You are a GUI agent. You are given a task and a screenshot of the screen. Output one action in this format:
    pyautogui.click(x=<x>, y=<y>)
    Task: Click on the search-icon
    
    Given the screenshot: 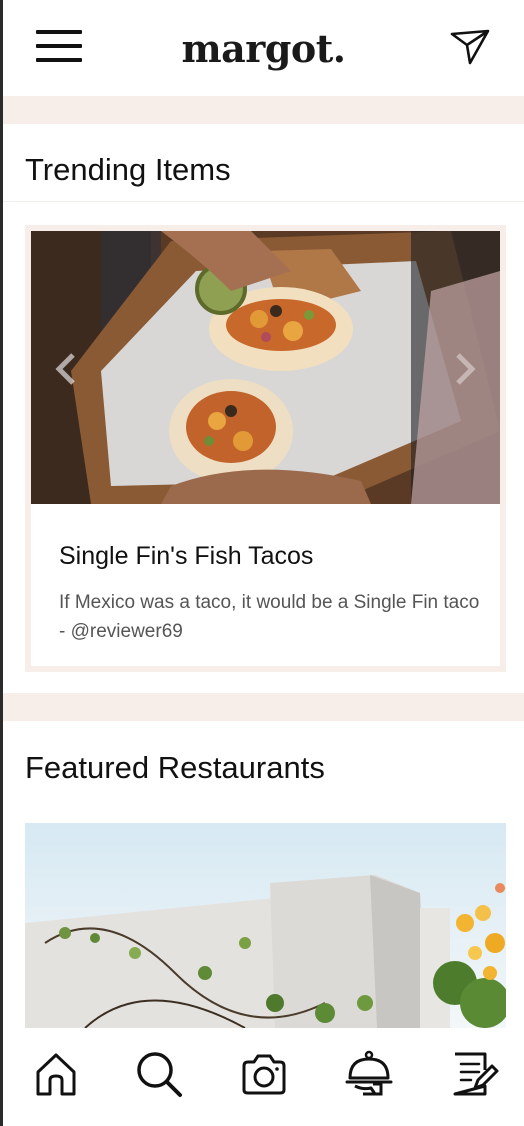 What is the action you would take?
    pyautogui.click(x=159, y=1074)
    